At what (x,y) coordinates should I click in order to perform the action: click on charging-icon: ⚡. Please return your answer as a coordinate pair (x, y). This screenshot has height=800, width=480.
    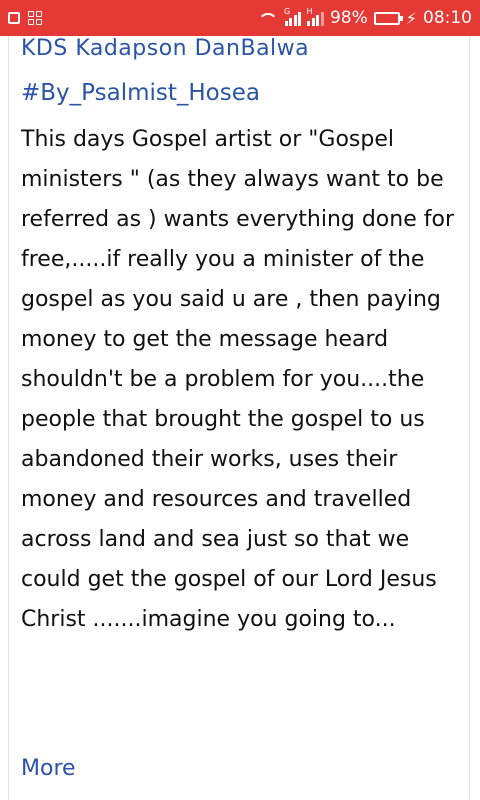
    Looking at the image, I should click on (411, 18).